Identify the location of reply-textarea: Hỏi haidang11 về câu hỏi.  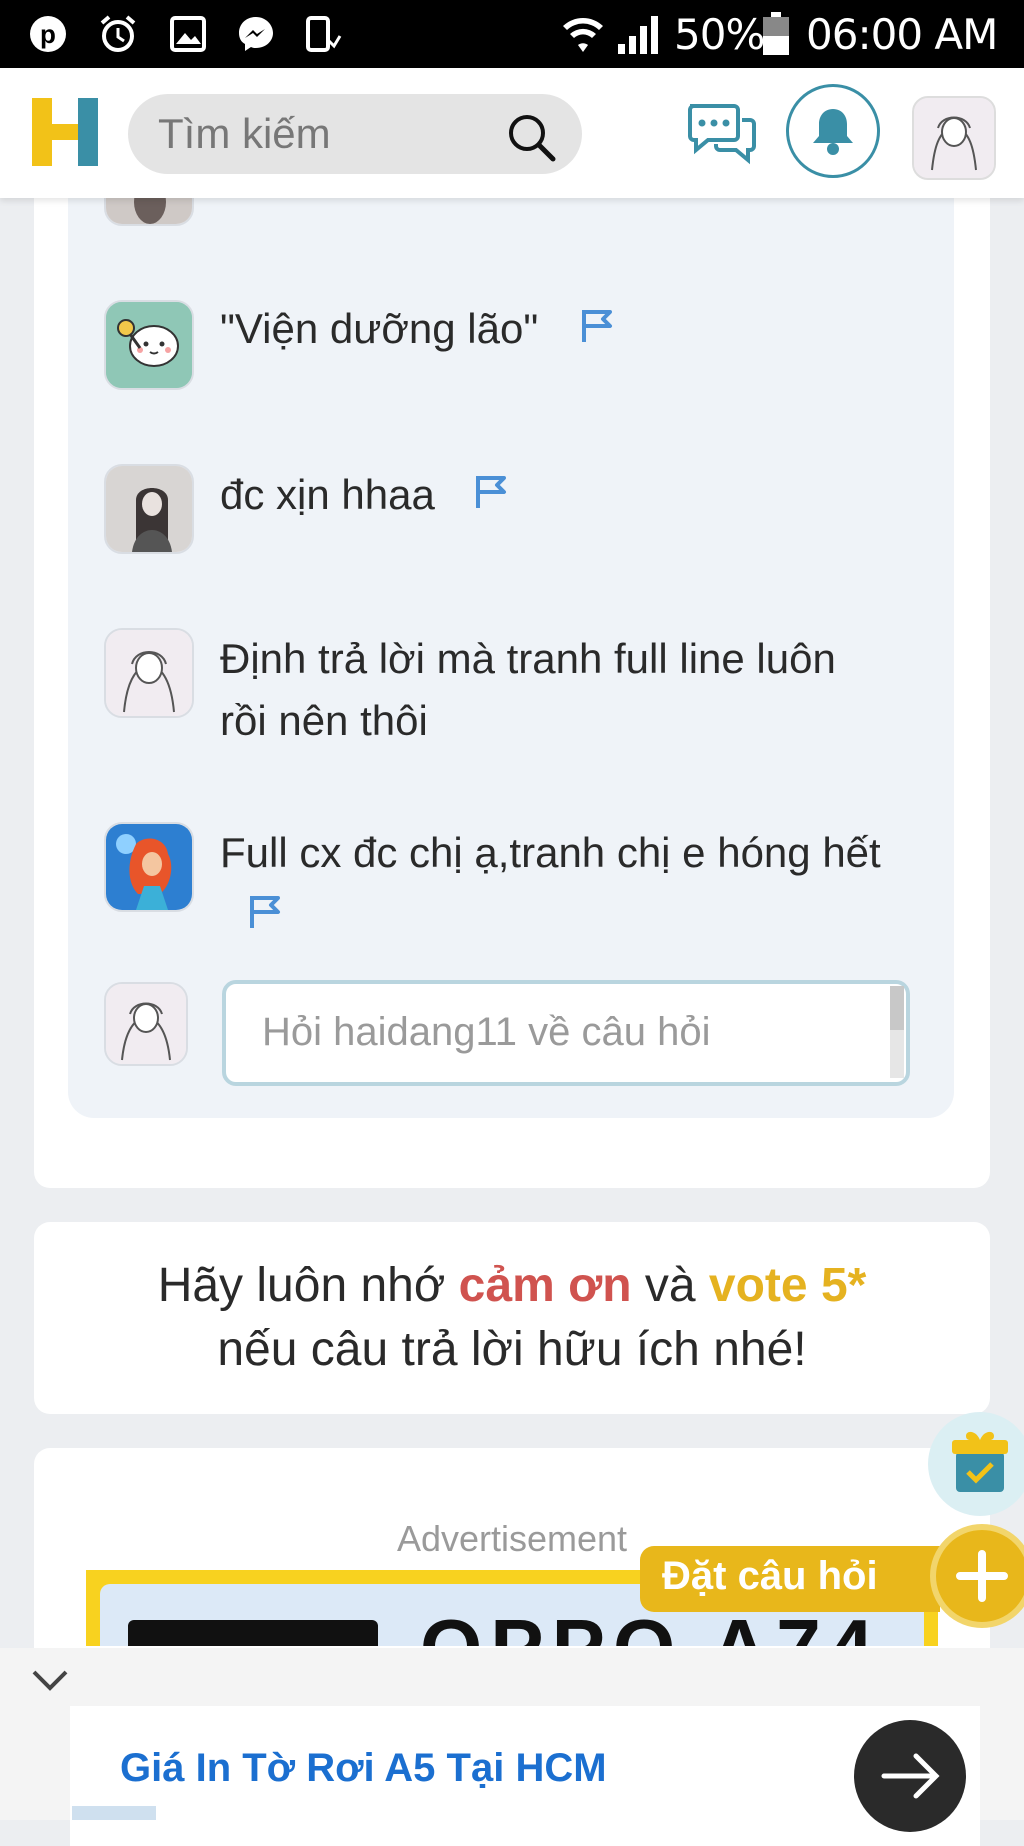
(566, 1033).